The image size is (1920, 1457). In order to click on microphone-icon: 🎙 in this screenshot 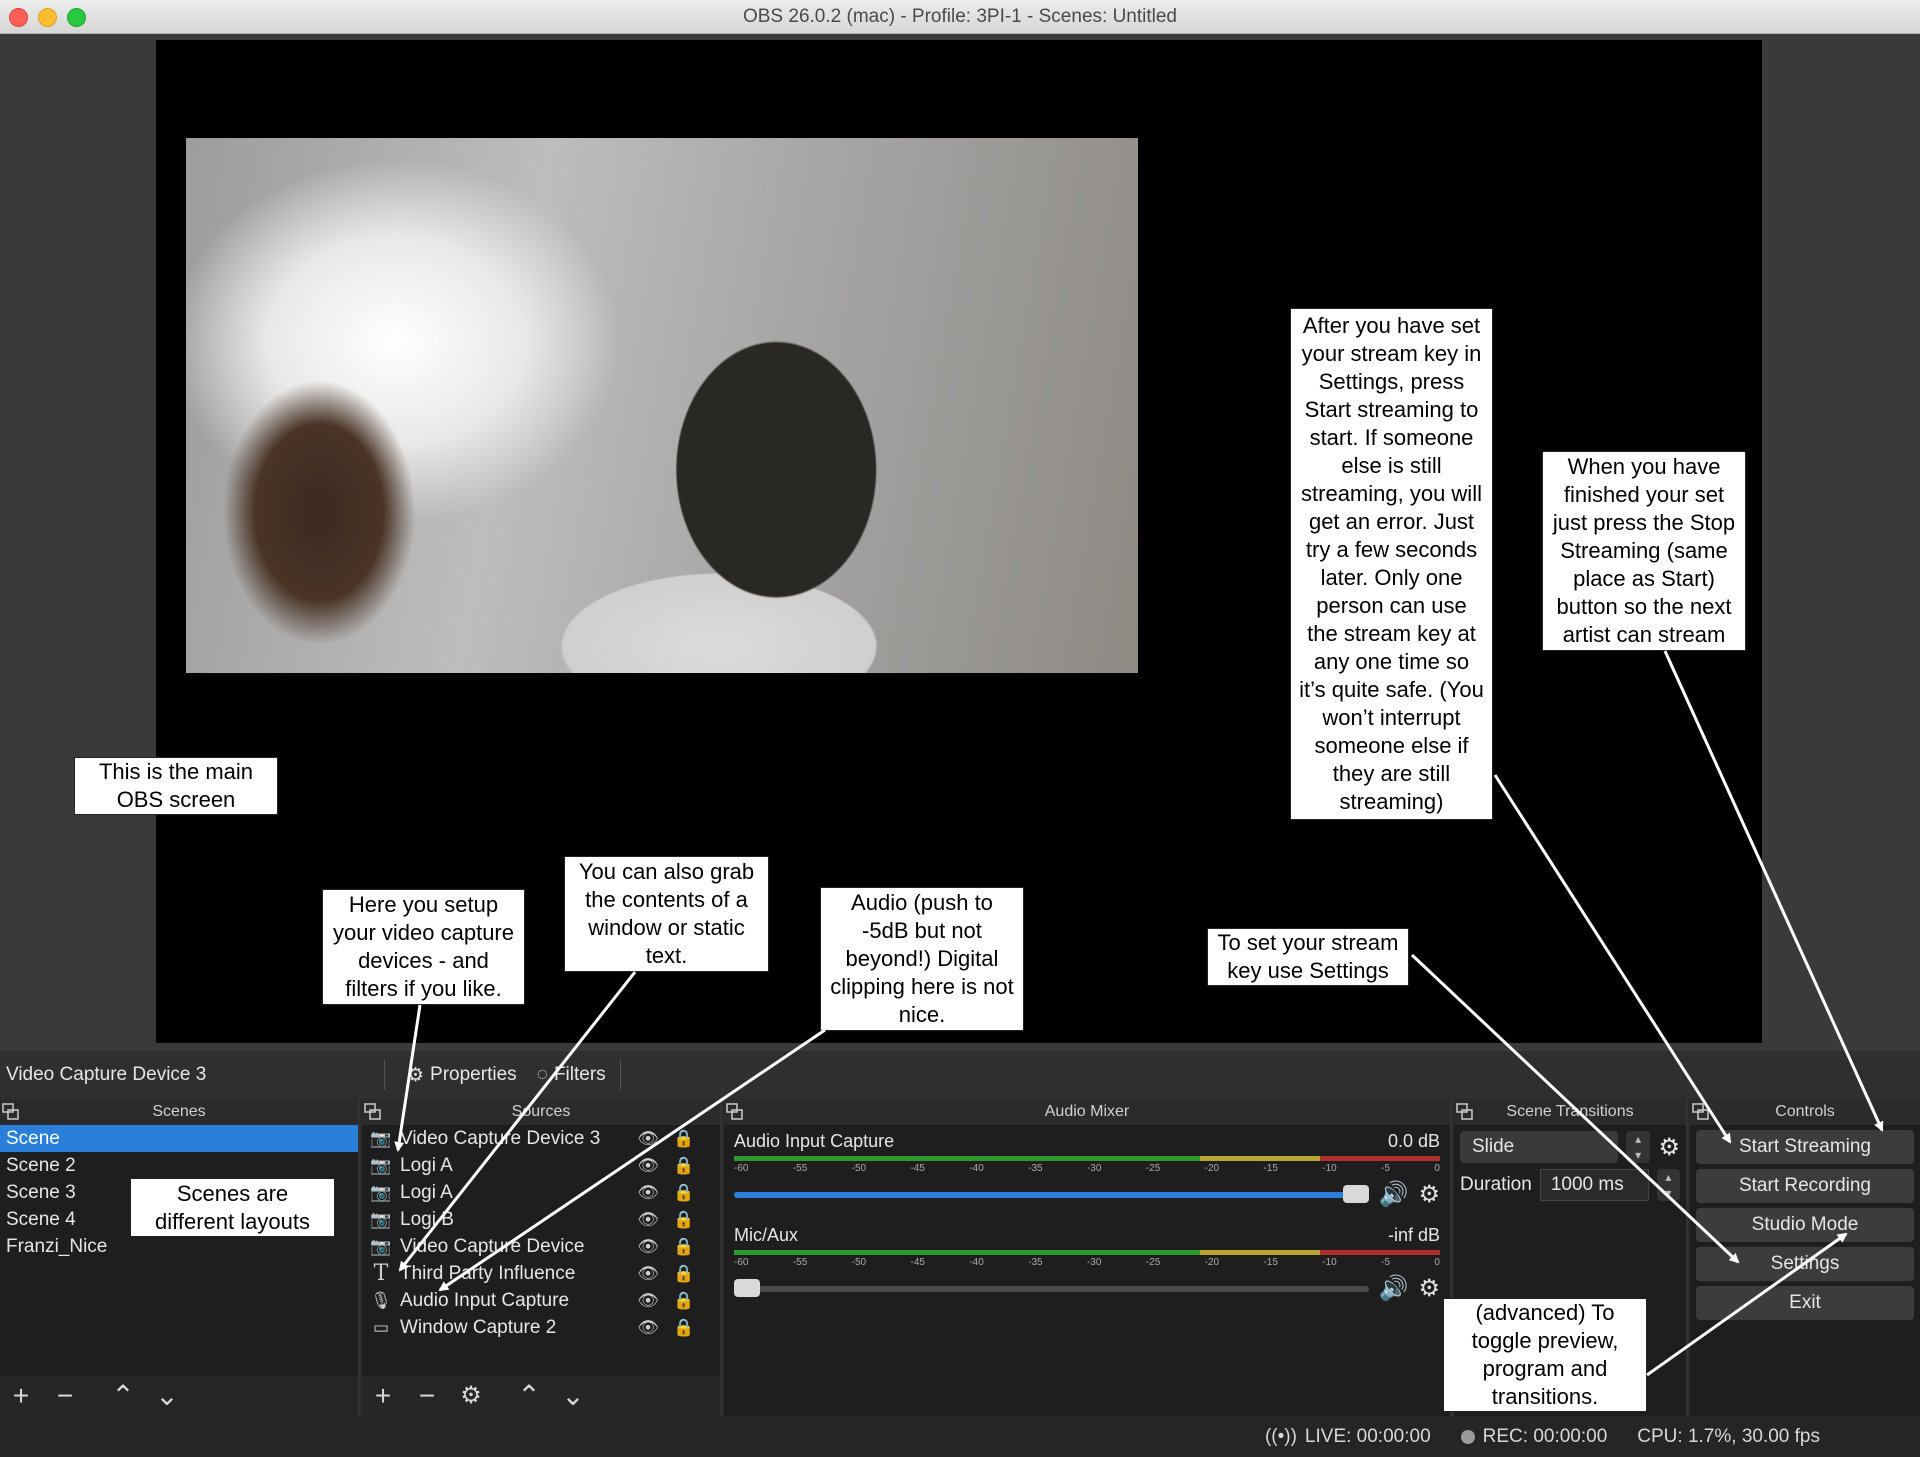, I will do `click(381, 1300)`.